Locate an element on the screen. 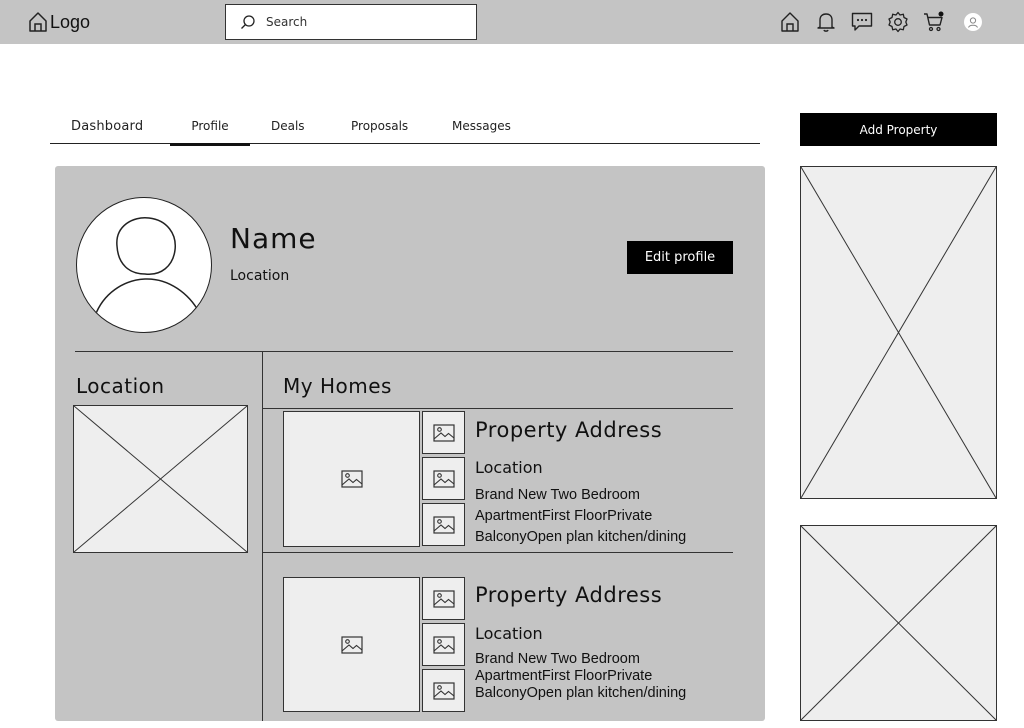  location-section-title: Location is located at coordinates (120, 386).